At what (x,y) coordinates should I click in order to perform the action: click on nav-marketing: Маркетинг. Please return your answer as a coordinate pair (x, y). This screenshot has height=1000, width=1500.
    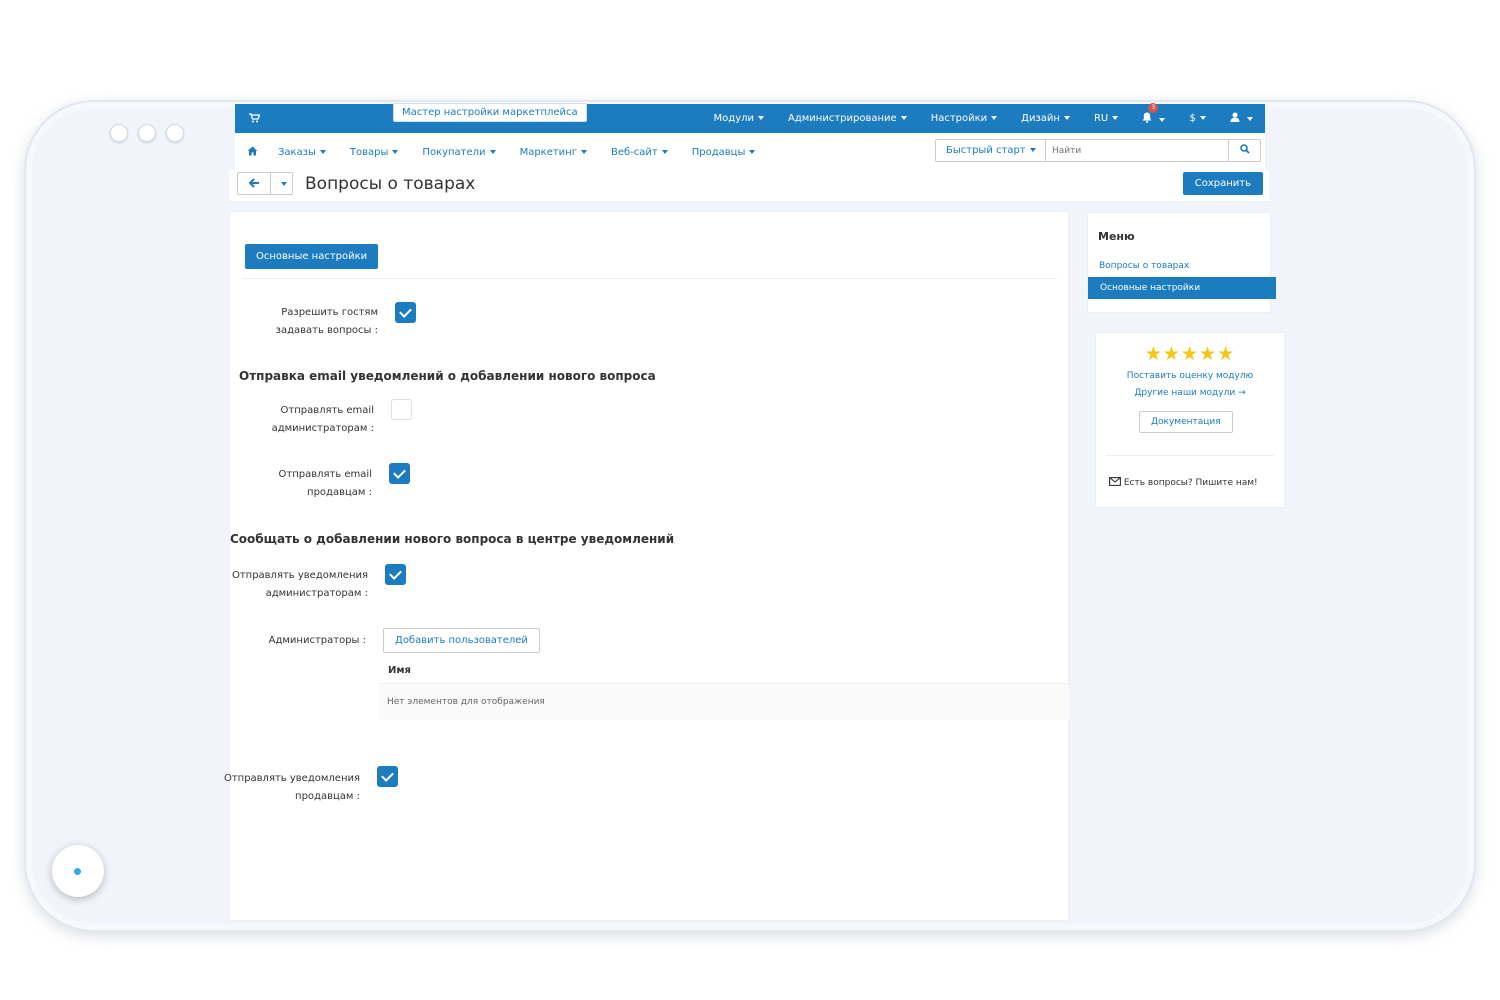
    Looking at the image, I should click on (553, 152).